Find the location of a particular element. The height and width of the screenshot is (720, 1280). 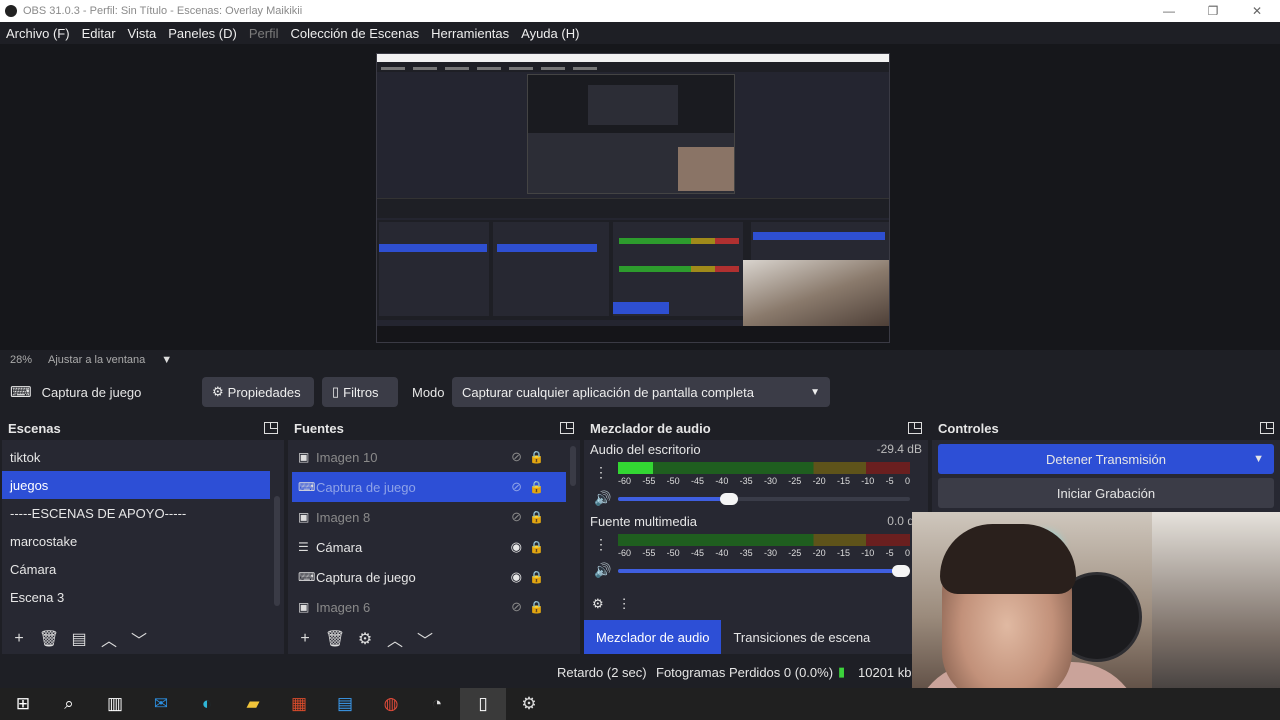

scene-item-selected: juegos is located at coordinates (136, 485).